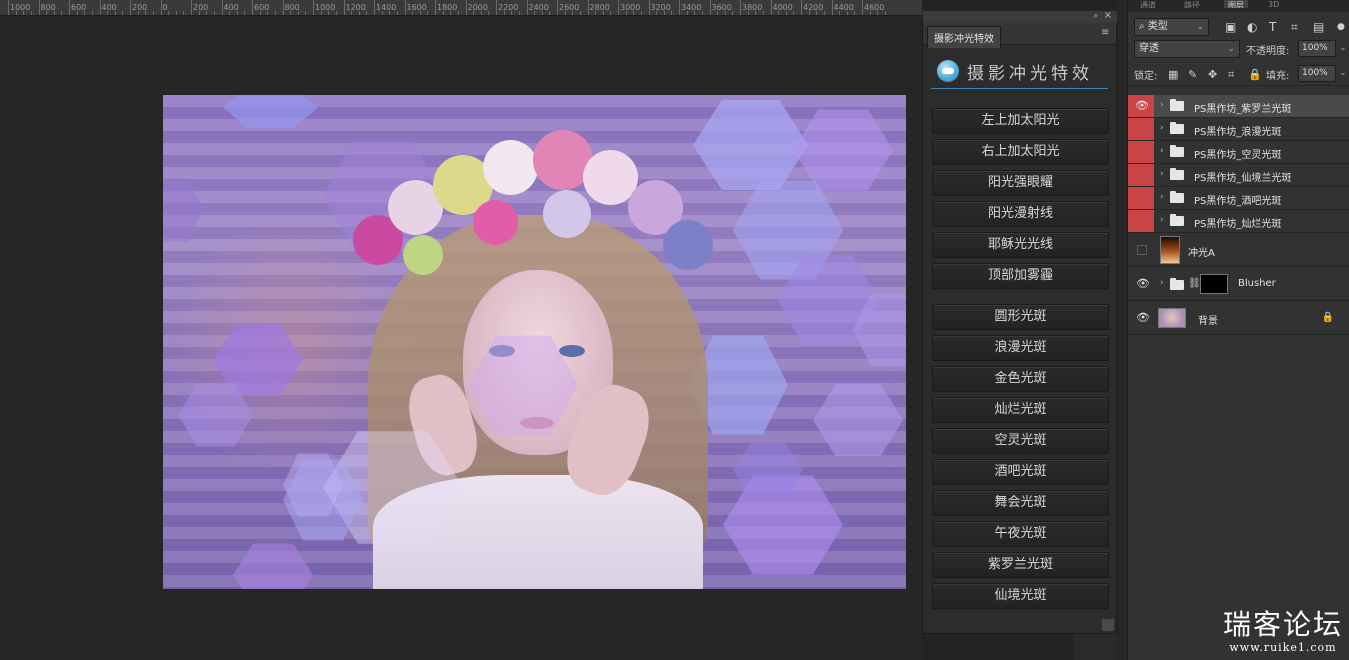 The image size is (1349, 660). What do you see at coordinates (1238, 25) in the screenshot?
I see `layer-filter-row: ⌕ 类型 ⌄ ▣ ◐ T ⌗ ▤ ●` at bounding box center [1238, 25].